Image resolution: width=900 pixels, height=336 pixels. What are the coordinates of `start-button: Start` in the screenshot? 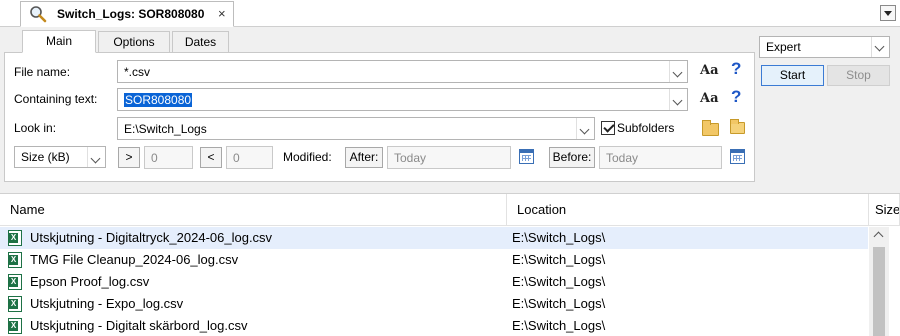 It's located at (792, 75).